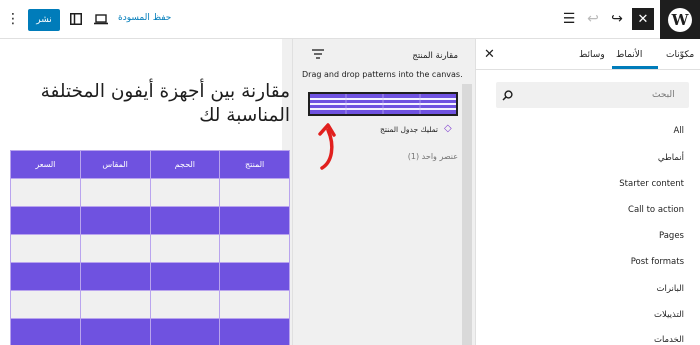  What do you see at coordinates (663, 95) in the screenshot?
I see `search-placeholder: البحث` at bounding box center [663, 95].